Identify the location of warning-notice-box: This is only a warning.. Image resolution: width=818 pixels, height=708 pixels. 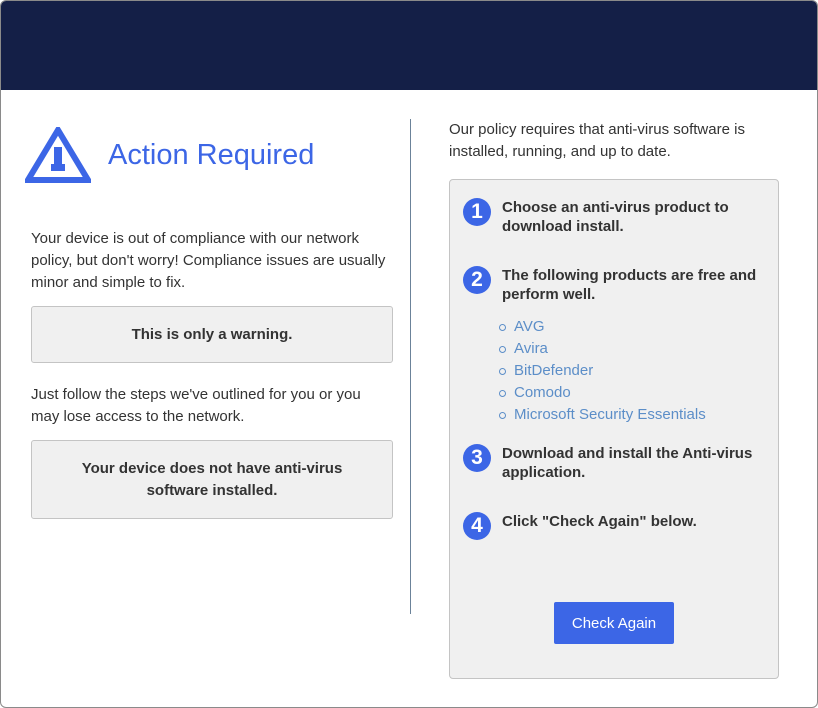
(212, 334).